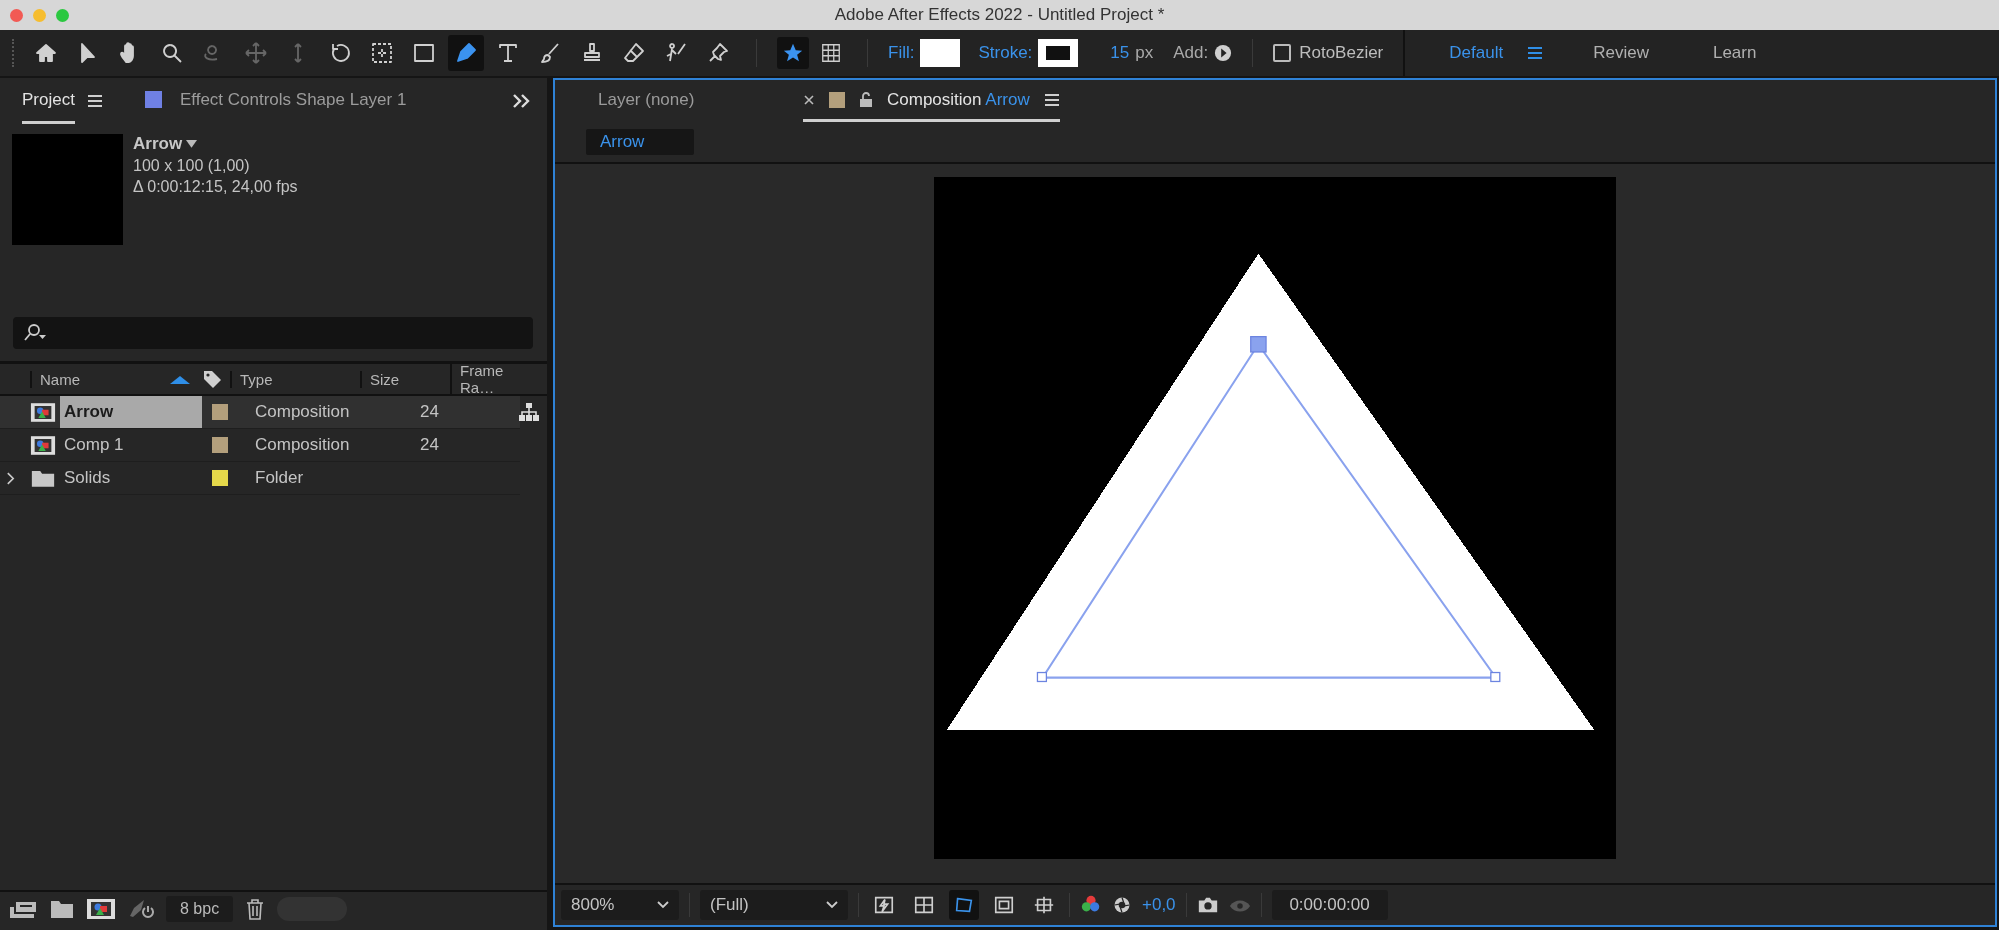 Image resolution: width=1999 pixels, height=930 pixels. Describe the element at coordinates (940, 53) in the screenshot. I see `fill-swatch` at that location.